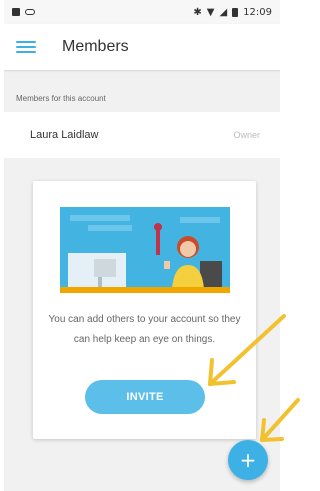 This screenshot has width=320, height=491. Describe the element at coordinates (61, 98) in the screenshot. I see `section-label: Members for this account` at that location.